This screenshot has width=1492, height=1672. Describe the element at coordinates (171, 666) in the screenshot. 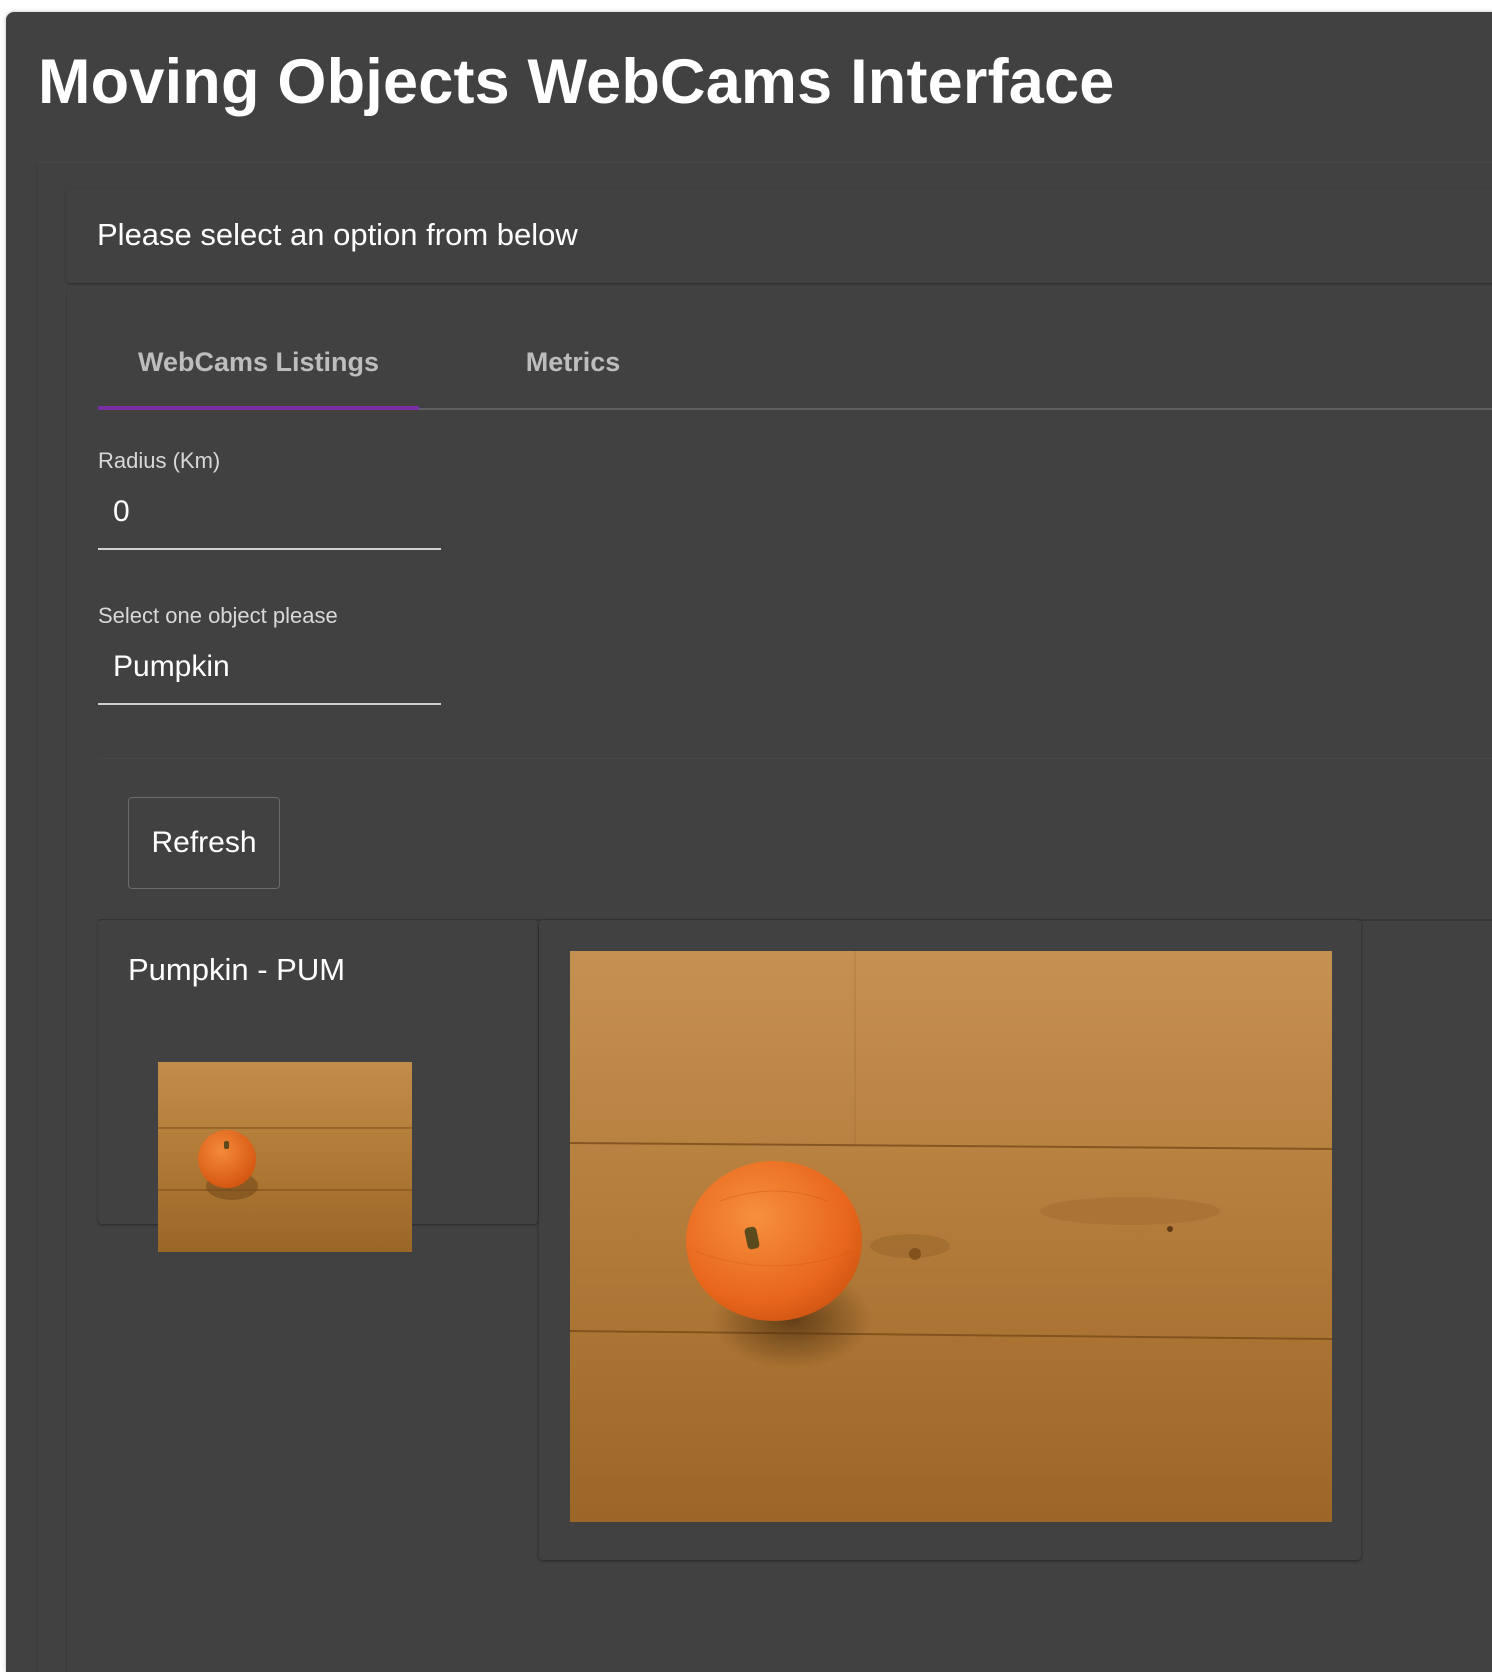

I see `object-value: Pumpkin` at that location.